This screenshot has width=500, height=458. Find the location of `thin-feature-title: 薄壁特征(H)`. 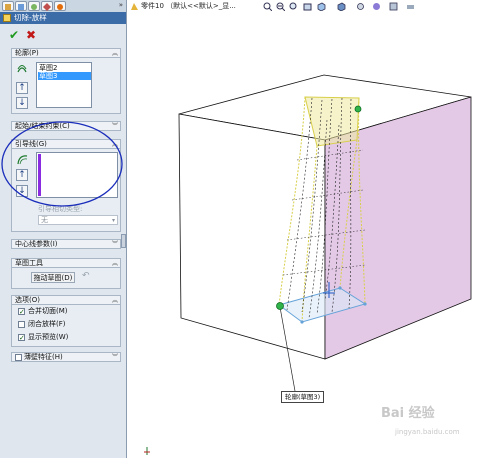

thin-feature-title: 薄壁特征(H) is located at coordinates (43, 357).